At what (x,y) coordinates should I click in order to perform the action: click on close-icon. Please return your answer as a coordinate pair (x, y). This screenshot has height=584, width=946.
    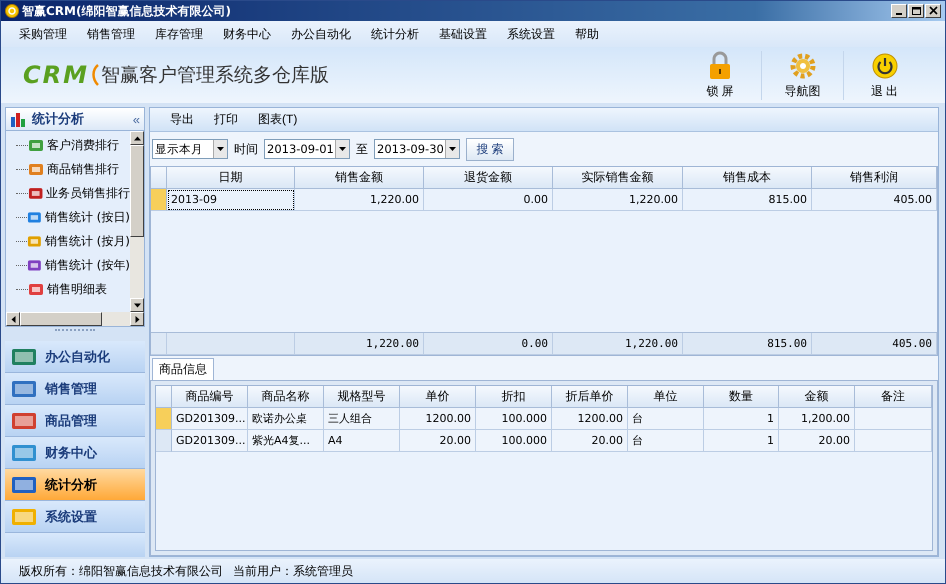
    Looking at the image, I should click on (933, 11).